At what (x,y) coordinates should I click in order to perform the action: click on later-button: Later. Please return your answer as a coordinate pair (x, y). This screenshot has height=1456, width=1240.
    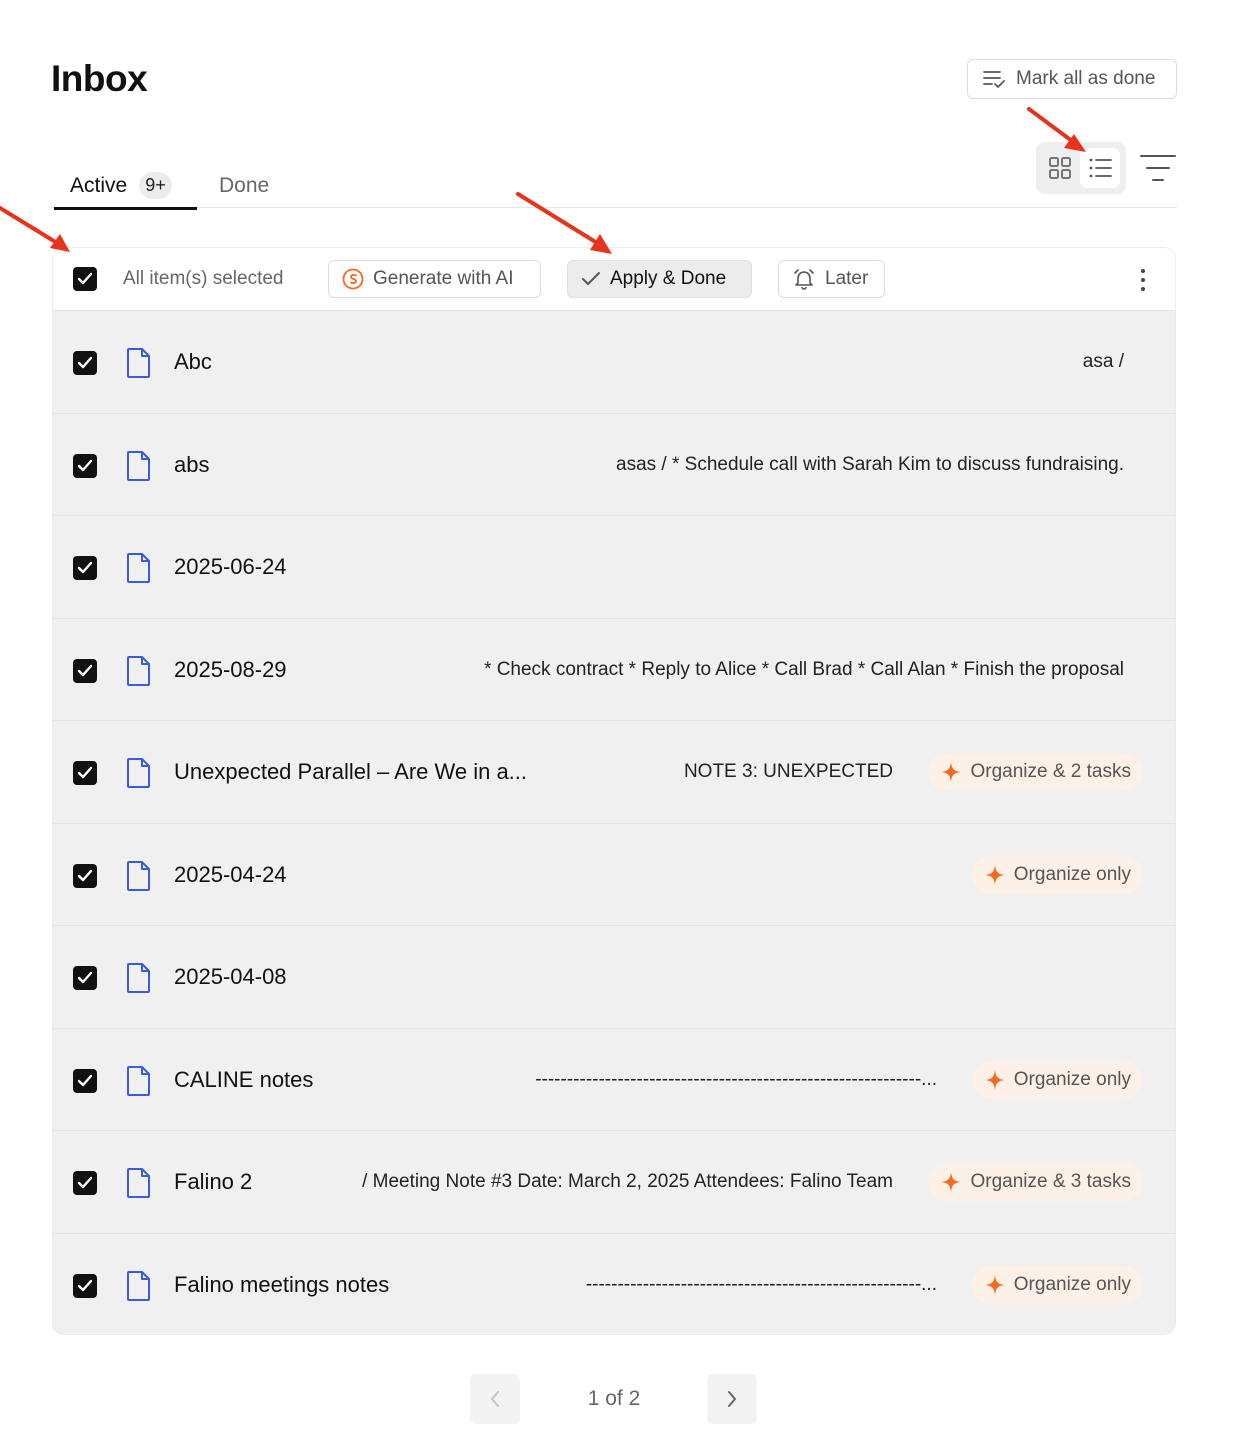
    Looking at the image, I should click on (831, 279).